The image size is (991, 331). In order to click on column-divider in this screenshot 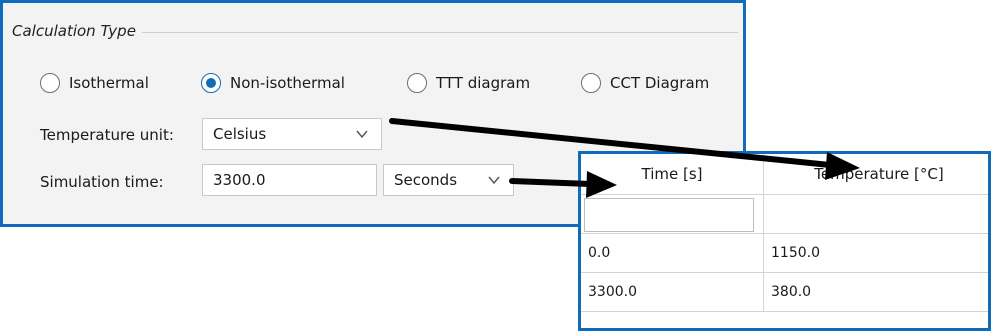, I will do `click(763, 233)`.